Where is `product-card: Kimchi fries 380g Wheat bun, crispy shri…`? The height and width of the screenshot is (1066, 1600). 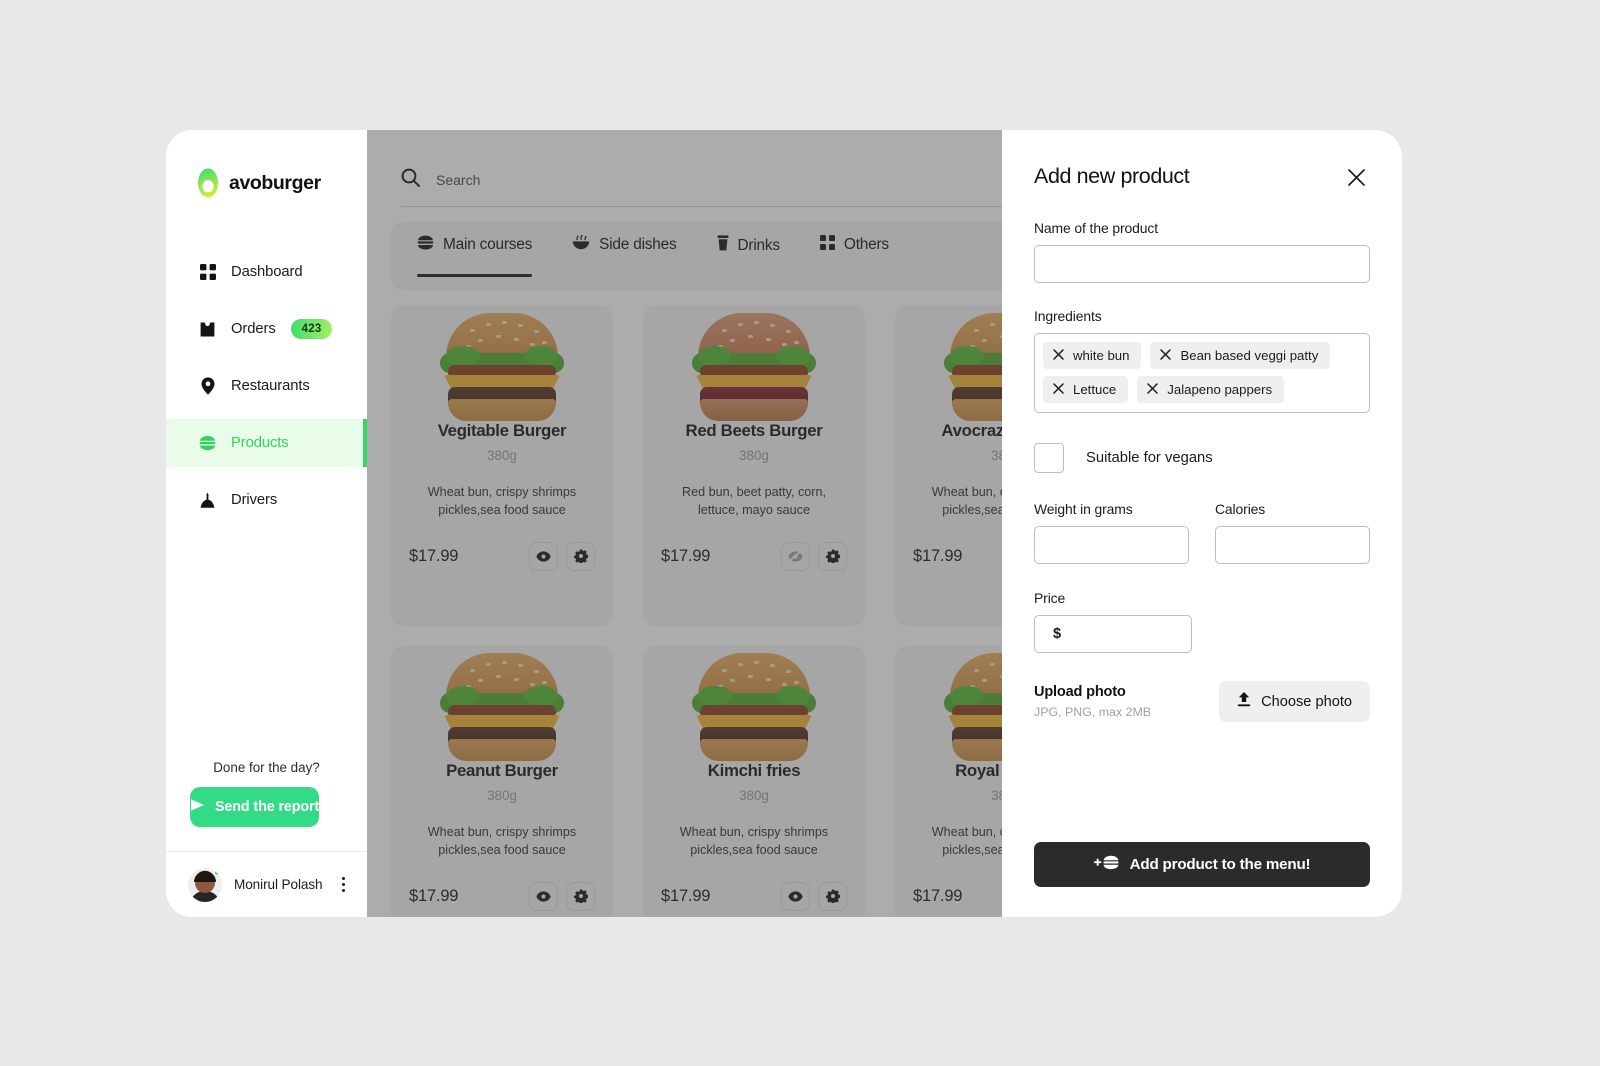 product-card: Kimchi fries 380g Wheat bun, crispy shri… is located at coordinates (754, 781).